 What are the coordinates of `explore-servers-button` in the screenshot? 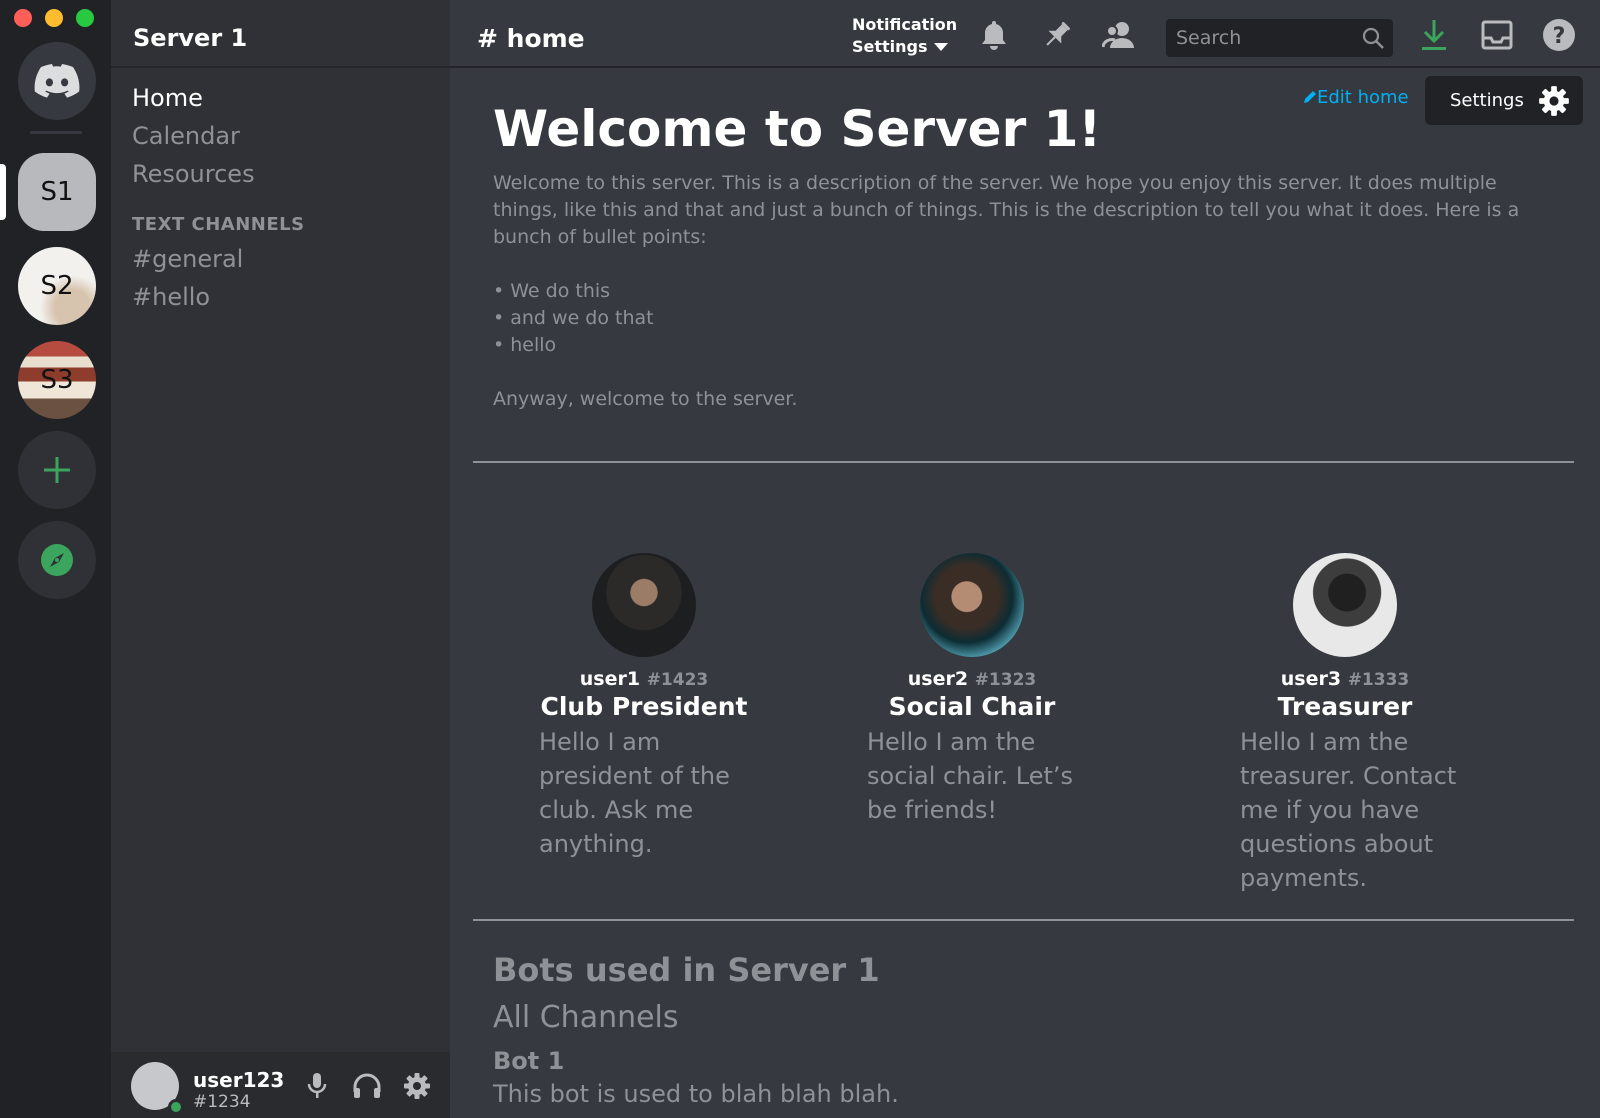 It's located at (57, 560).